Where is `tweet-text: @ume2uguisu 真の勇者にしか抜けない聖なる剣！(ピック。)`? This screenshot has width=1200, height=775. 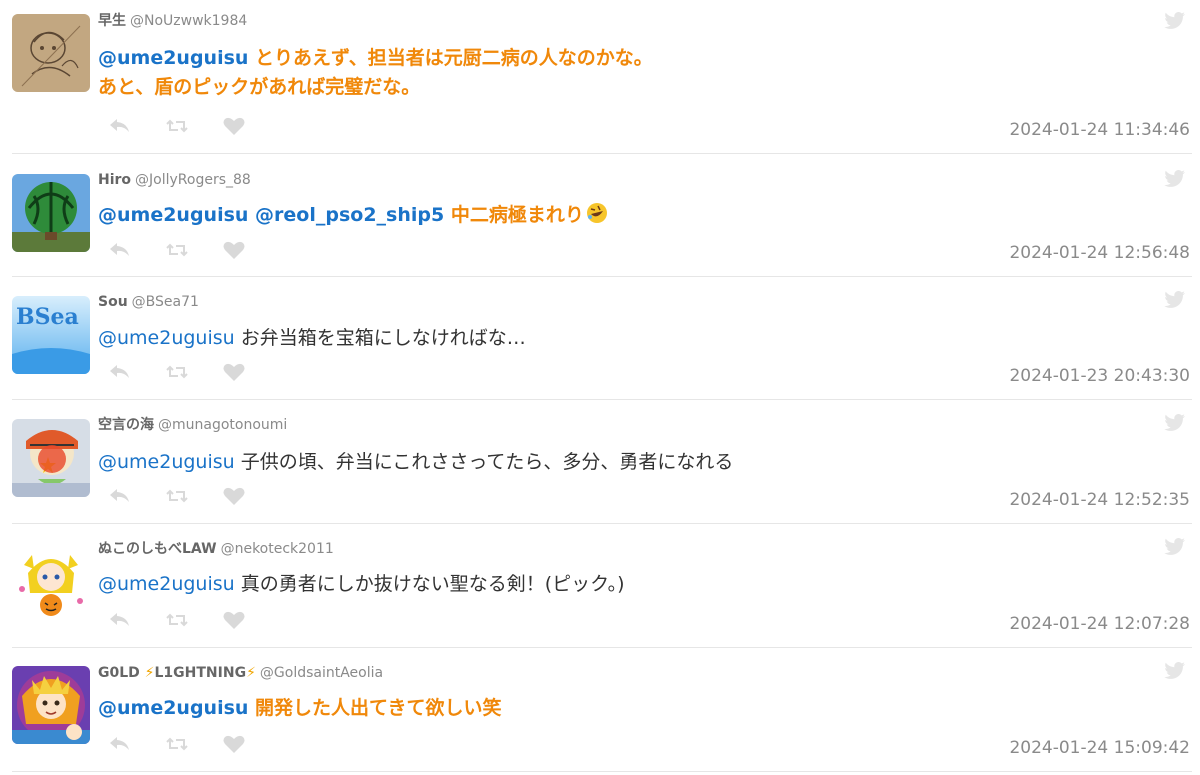
tweet-text: @ume2uguisu 真の勇者にしか抜けない聖なる剣！(ピック。) is located at coordinates (361, 584).